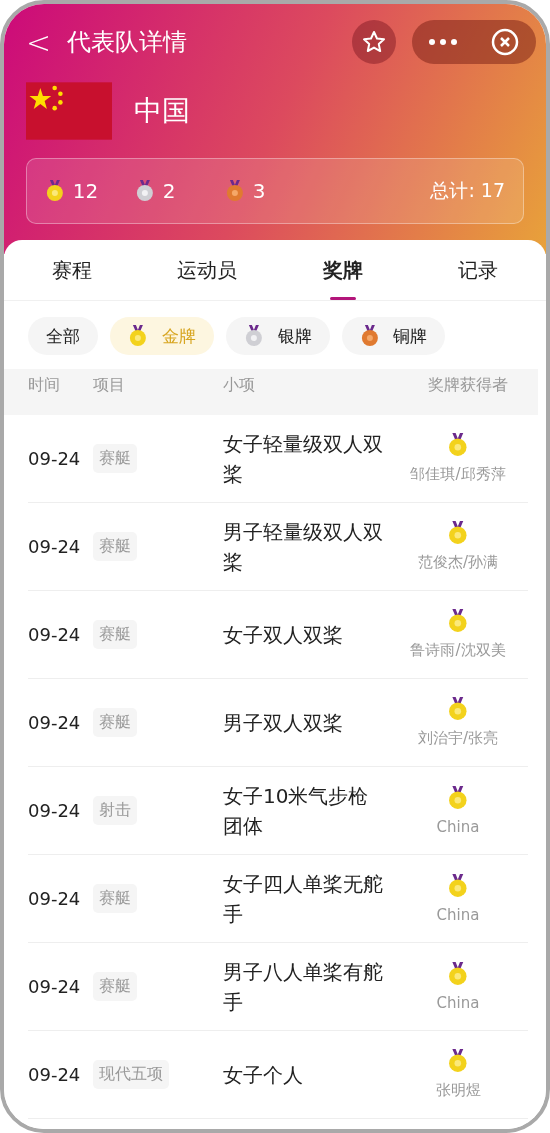 This screenshot has width=550, height=1133. What do you see at coordinates (39, 42) in the screenshot?
I see `back-button: <` at bounding box center [39, 42].